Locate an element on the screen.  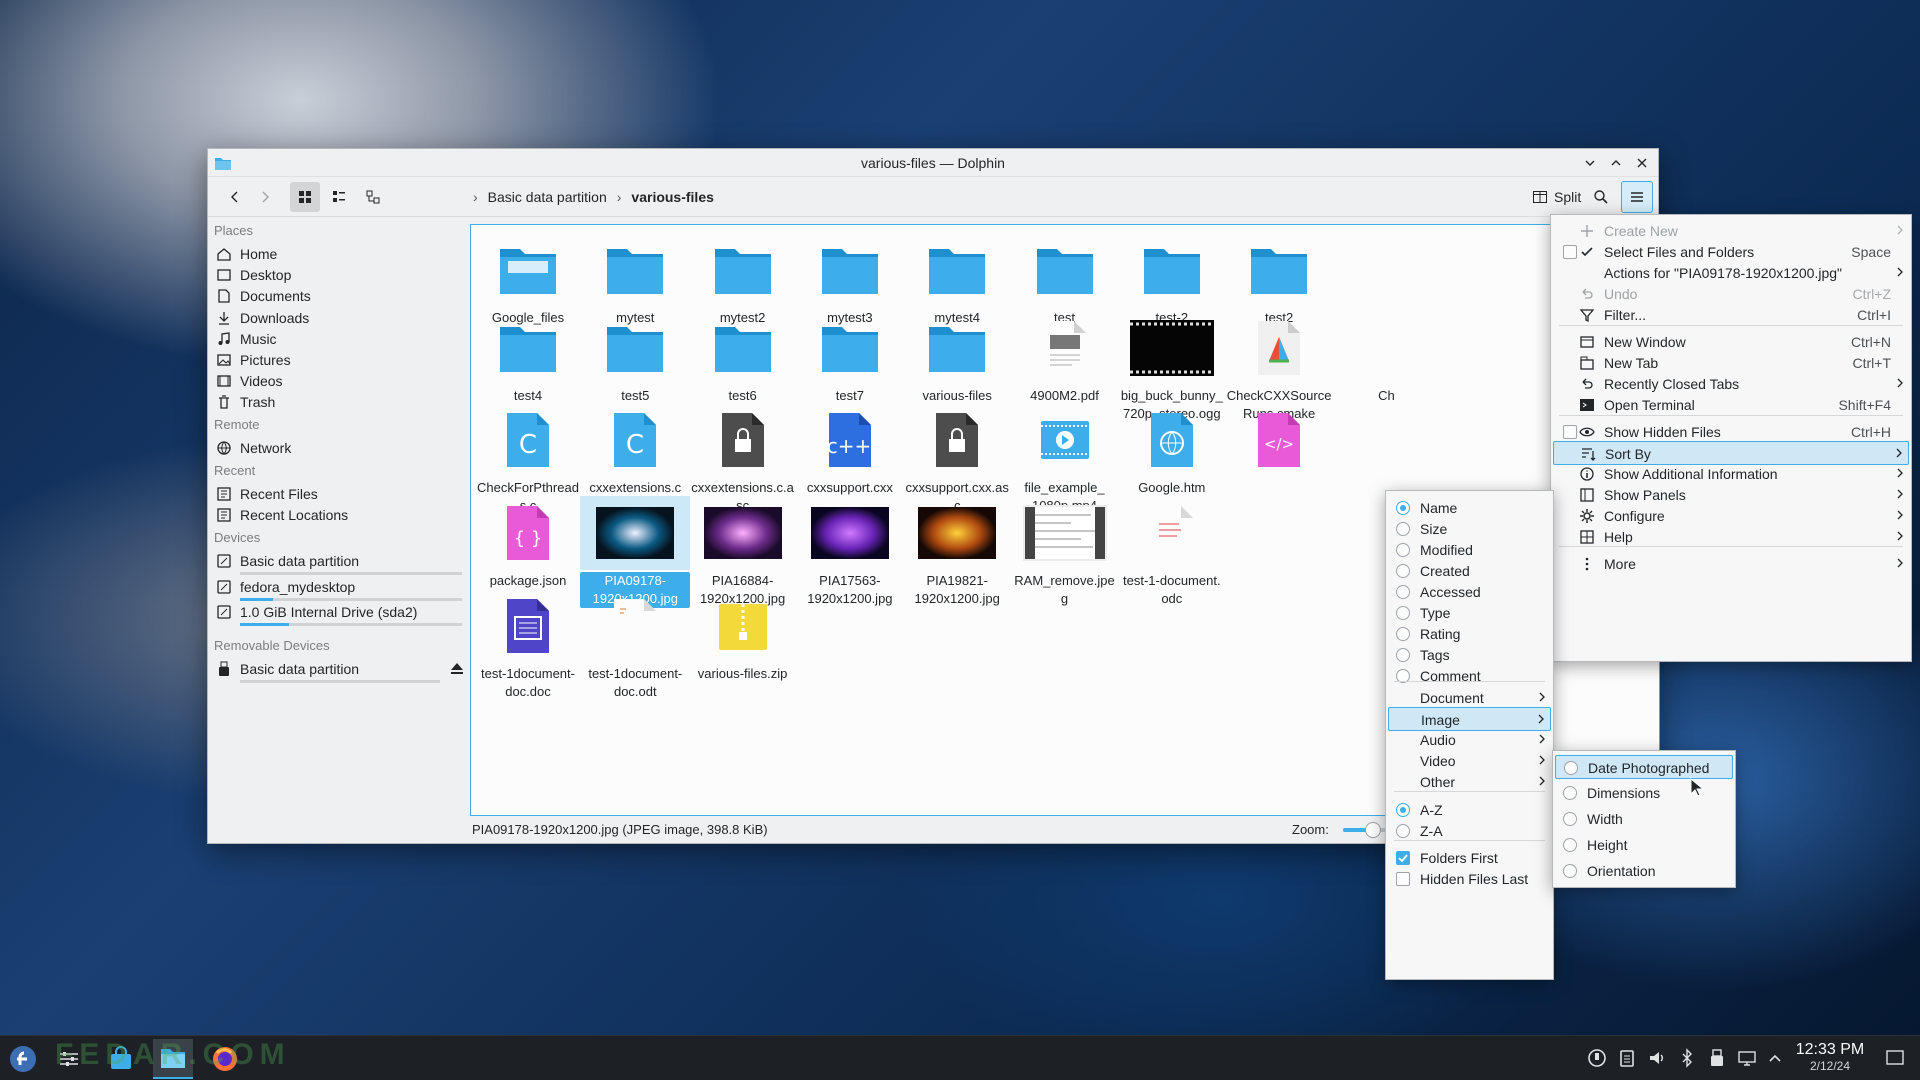
sidebar-item-label: Recent Files is located at coordinates (279, 494).